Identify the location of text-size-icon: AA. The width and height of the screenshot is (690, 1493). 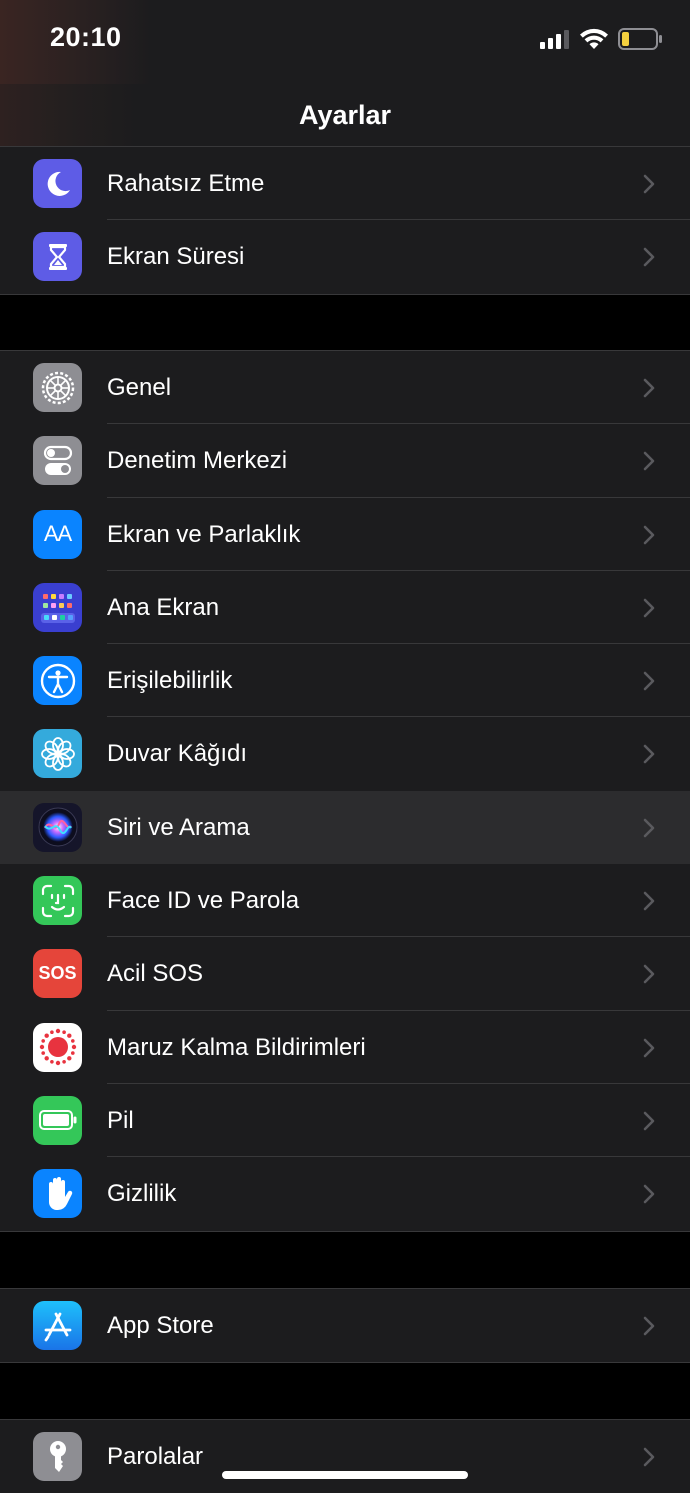
(57, 534).